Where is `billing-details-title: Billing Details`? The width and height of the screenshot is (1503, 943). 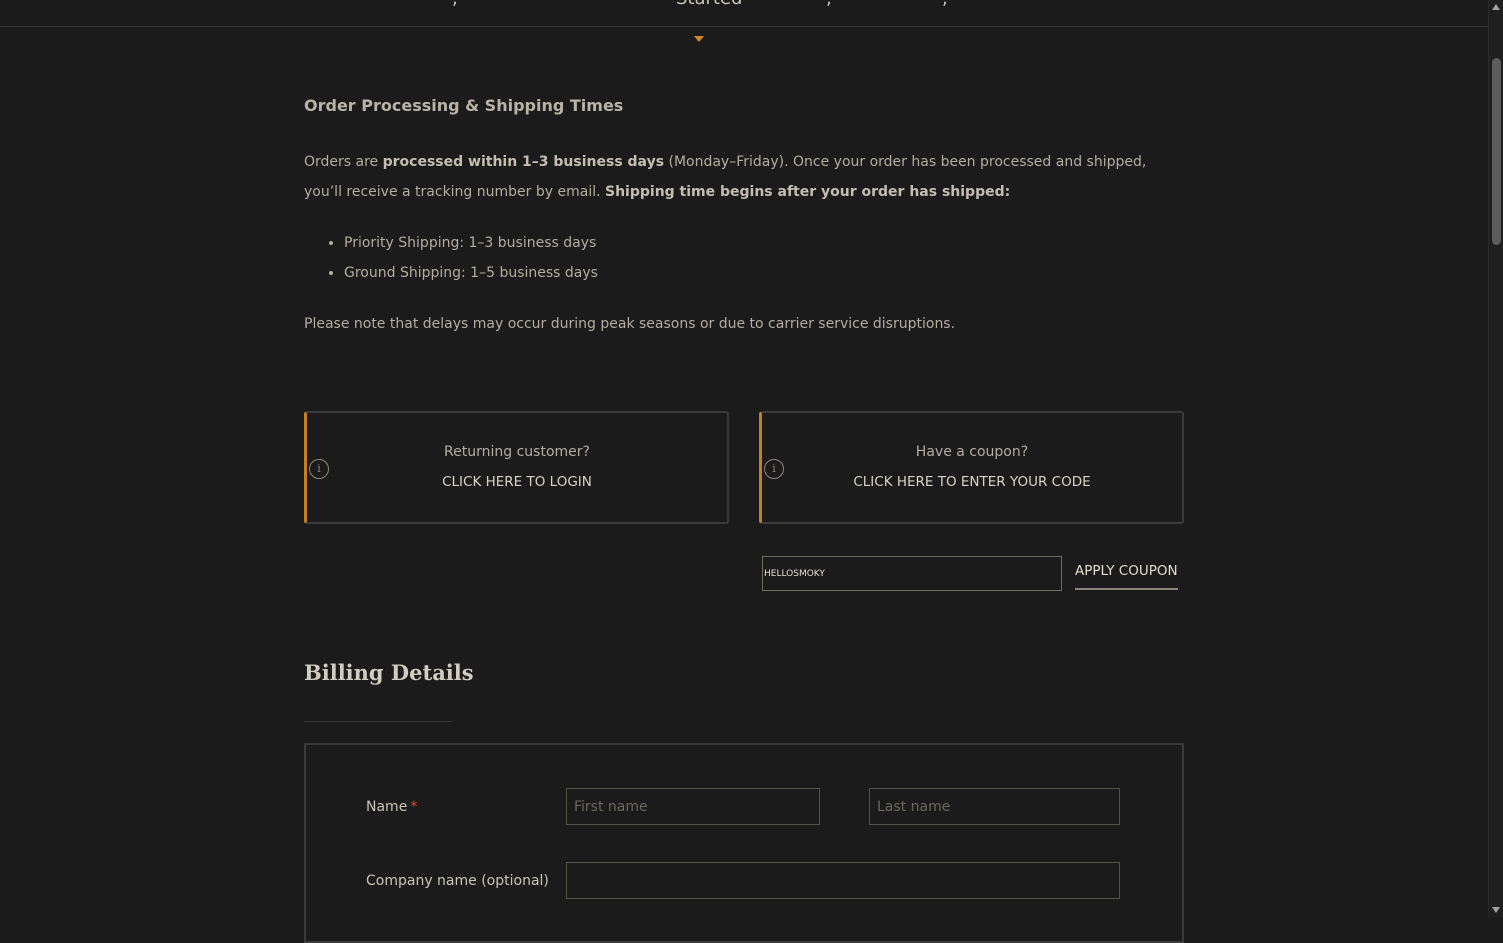
billing-details-title: Billing Details is located at coordinates (389, 672).